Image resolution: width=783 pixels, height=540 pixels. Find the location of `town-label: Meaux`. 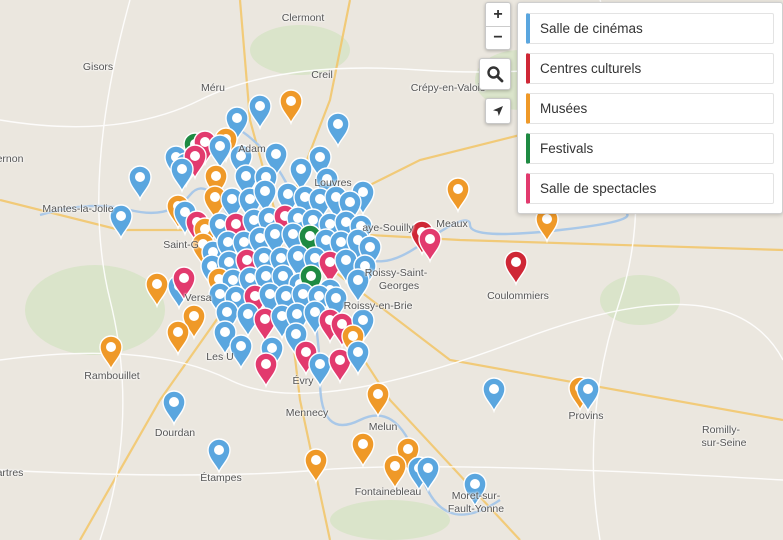

town-label: Meaux is located at coordinates (452, 224).